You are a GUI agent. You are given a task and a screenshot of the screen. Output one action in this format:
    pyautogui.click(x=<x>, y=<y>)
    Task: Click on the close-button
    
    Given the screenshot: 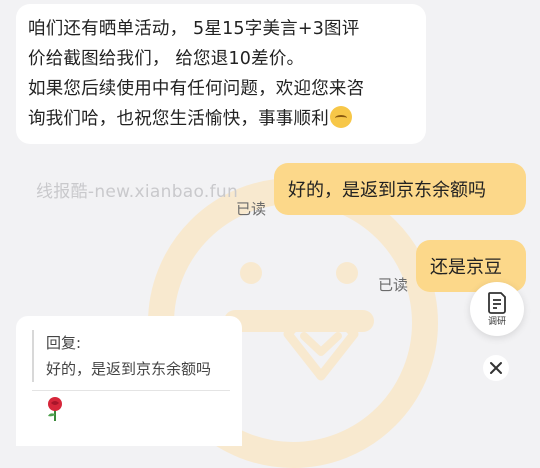 What is the action you would take?
    pyautogui.click(x=496, y=368)
    